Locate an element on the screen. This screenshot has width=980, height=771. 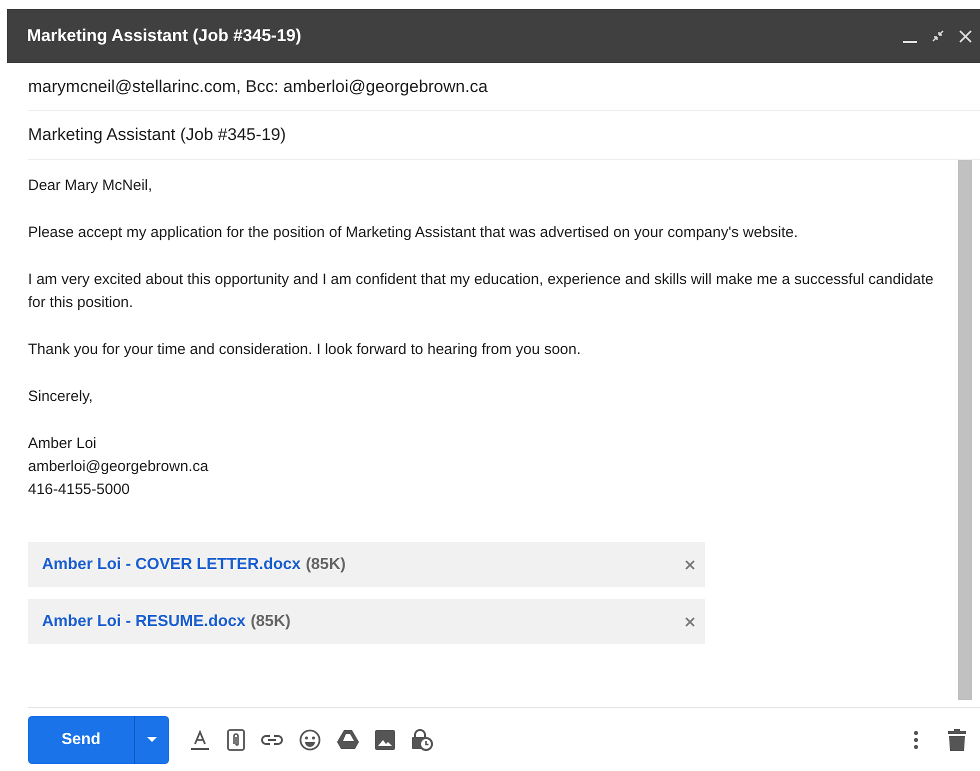
window-title: Marketing Assistant (Job #345-19) is located at coordinates (164, 36).